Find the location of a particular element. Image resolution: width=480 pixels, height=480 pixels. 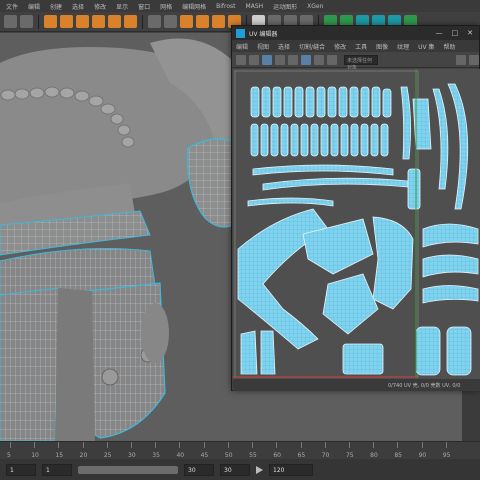

uv-menu-item: 帮助 is located at coordinates (450, 46).